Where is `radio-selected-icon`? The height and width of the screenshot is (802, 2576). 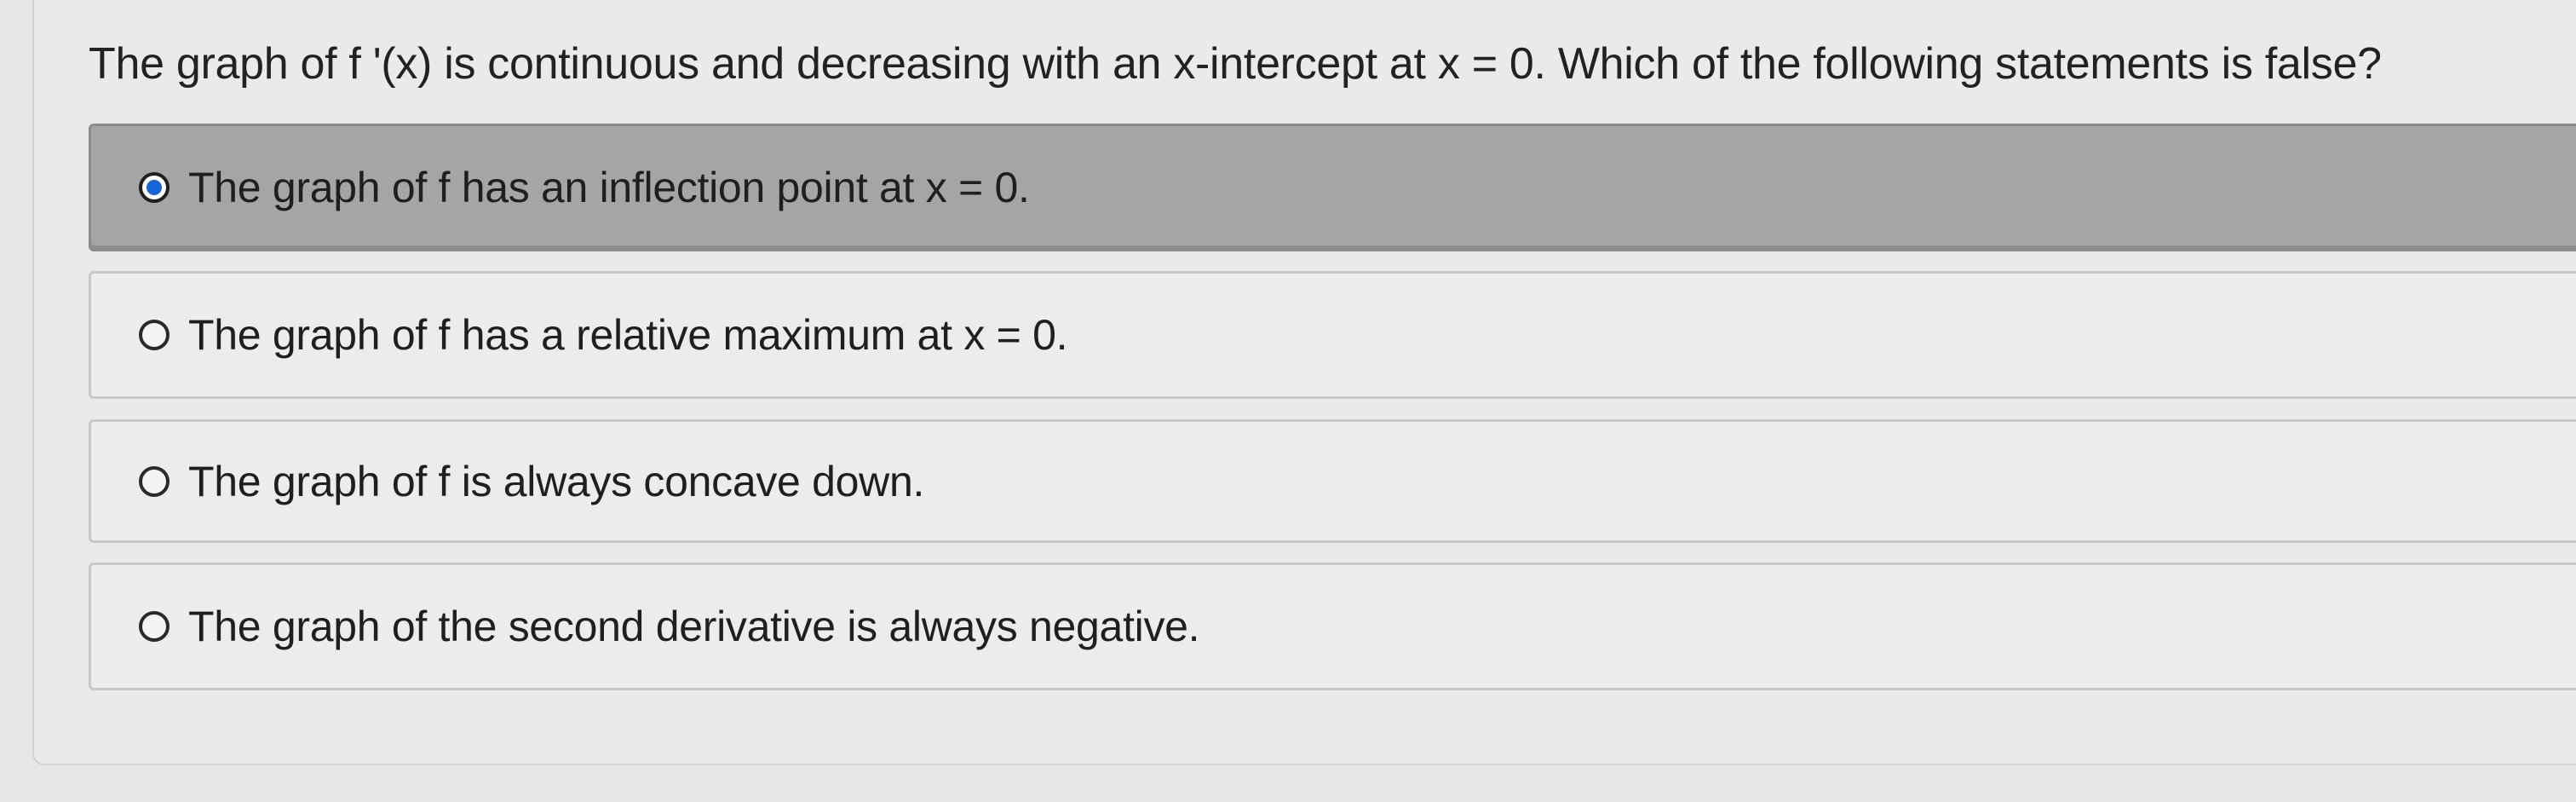 radio-selected-icon is located at coordinates (154, 187).